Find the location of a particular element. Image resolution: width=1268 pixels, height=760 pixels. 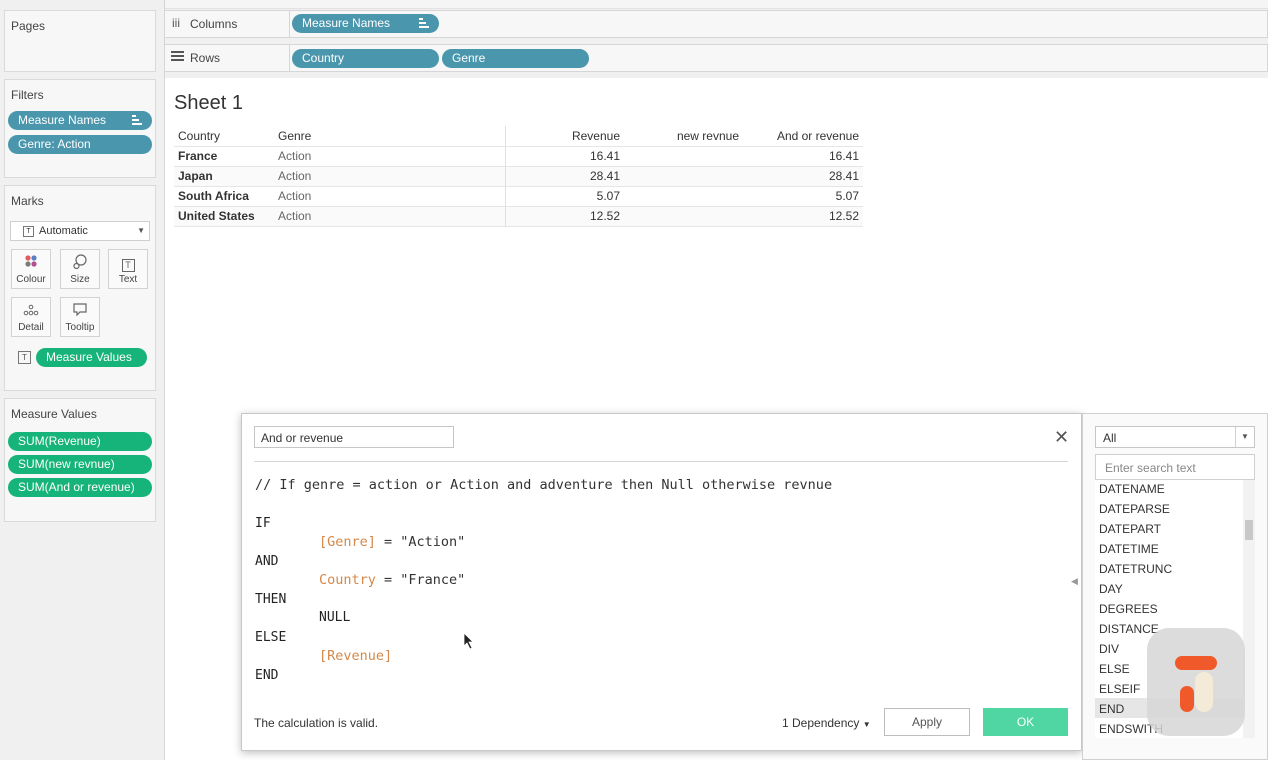

apply-button: Apply is located at coordinates (927, 722).